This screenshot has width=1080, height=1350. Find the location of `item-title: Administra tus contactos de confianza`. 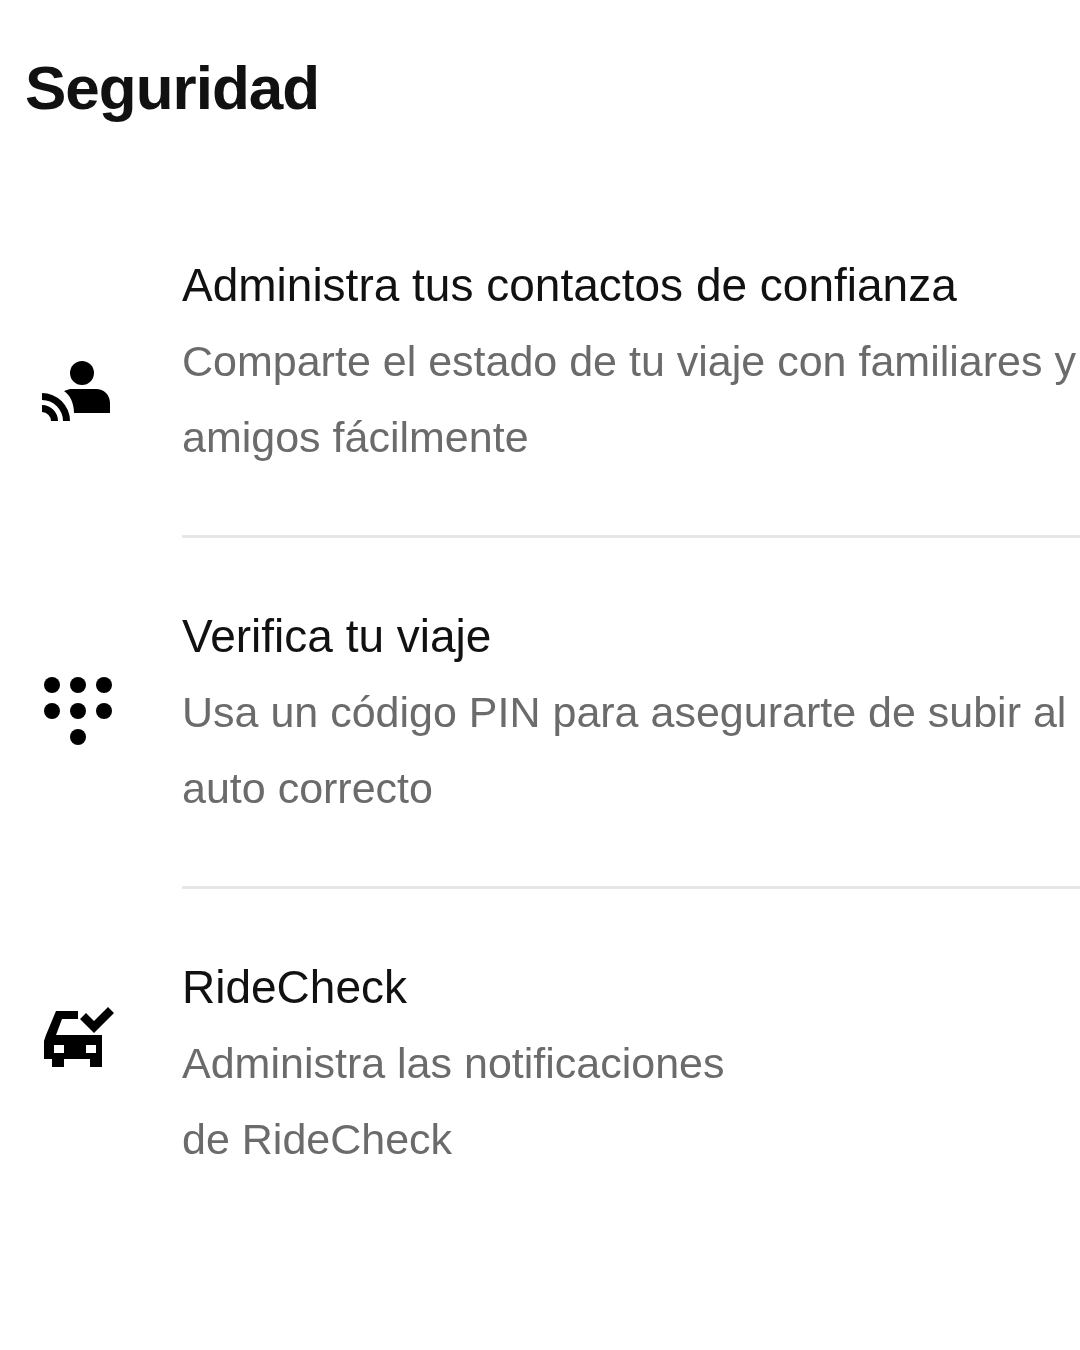

item-title: Administra tus contactos de confianza is located at coordinates (569, 285).